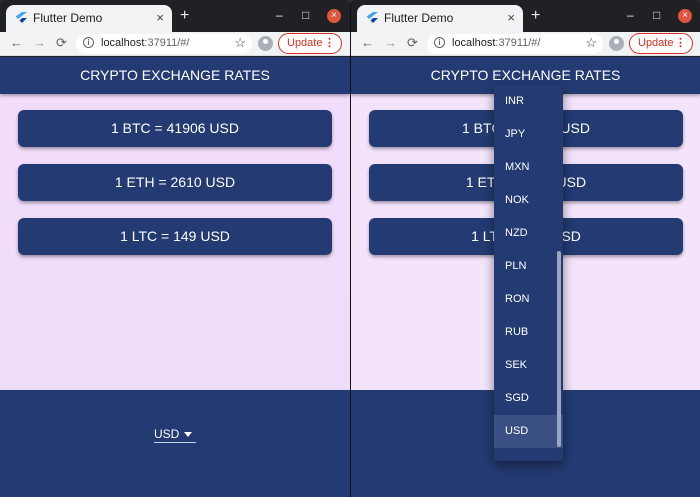 The image size is (700, 497). I want to click on rate-card-eth: 1 ETH = 2610 USD, so click(175, 182).